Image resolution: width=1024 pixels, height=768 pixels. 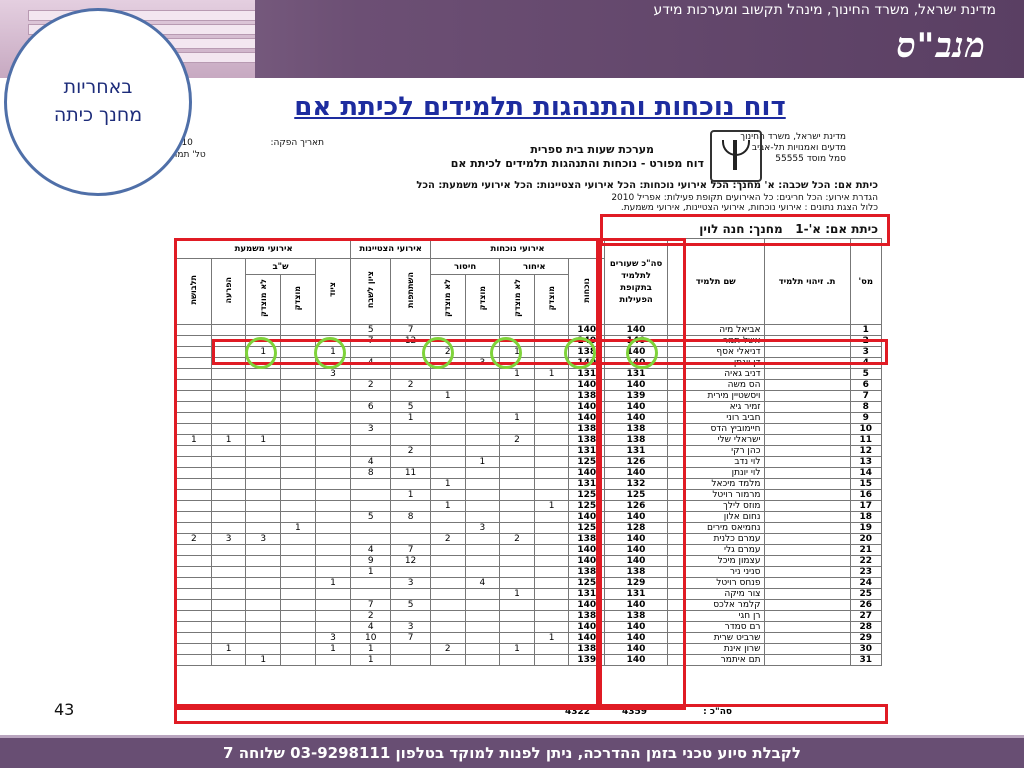 What do you see at coordinates (866, 418) in the screenshot?
I see `cell-n: 9` at bounding box center [866, 418].